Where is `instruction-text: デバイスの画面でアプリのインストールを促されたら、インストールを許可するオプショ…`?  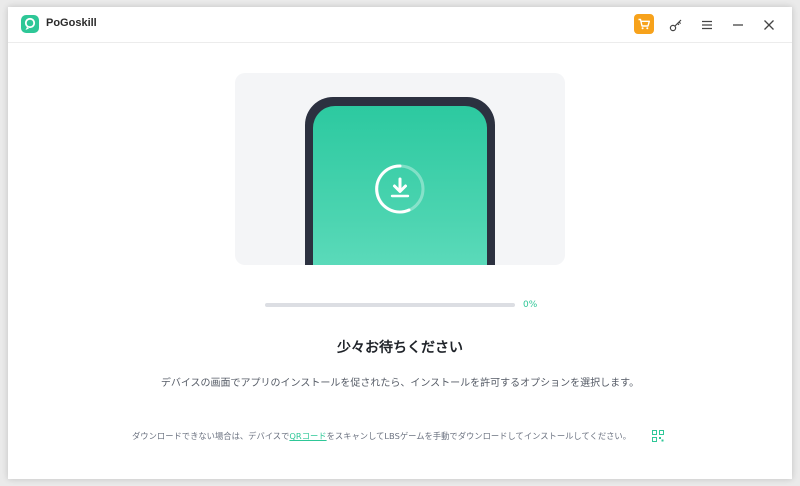
instruction-text: デバイスの画面でアプリのインストールを促されたら、インストールを許可するオプショ… is located at coordinates (400, 383).